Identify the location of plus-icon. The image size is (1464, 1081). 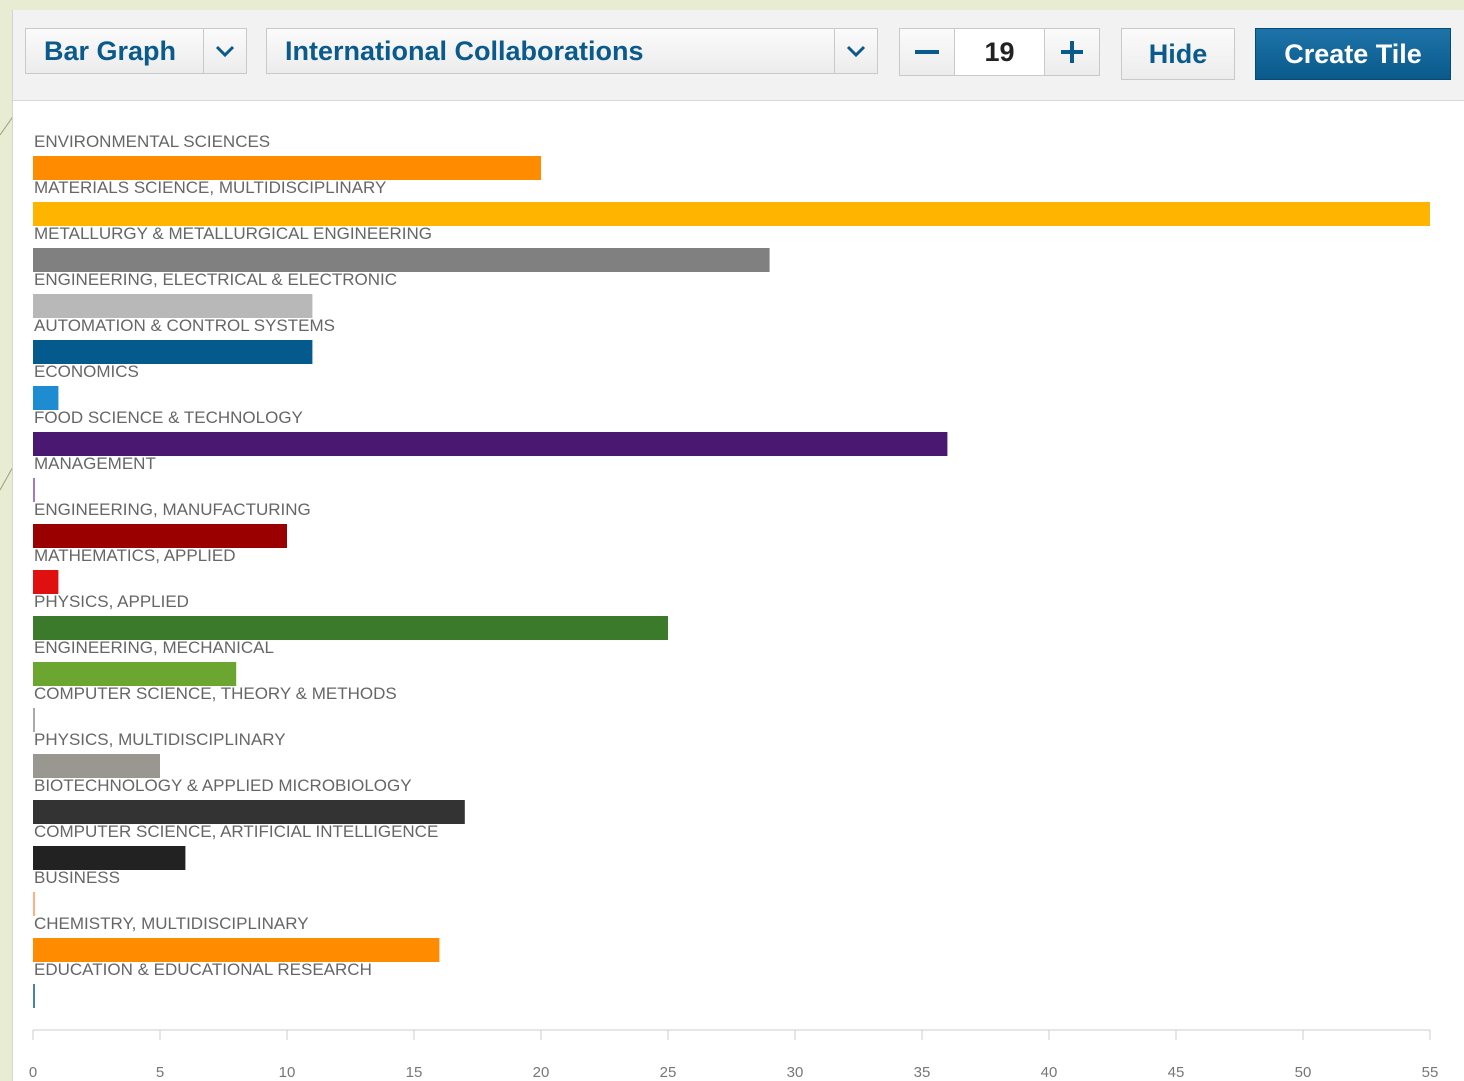
(1072, 52).